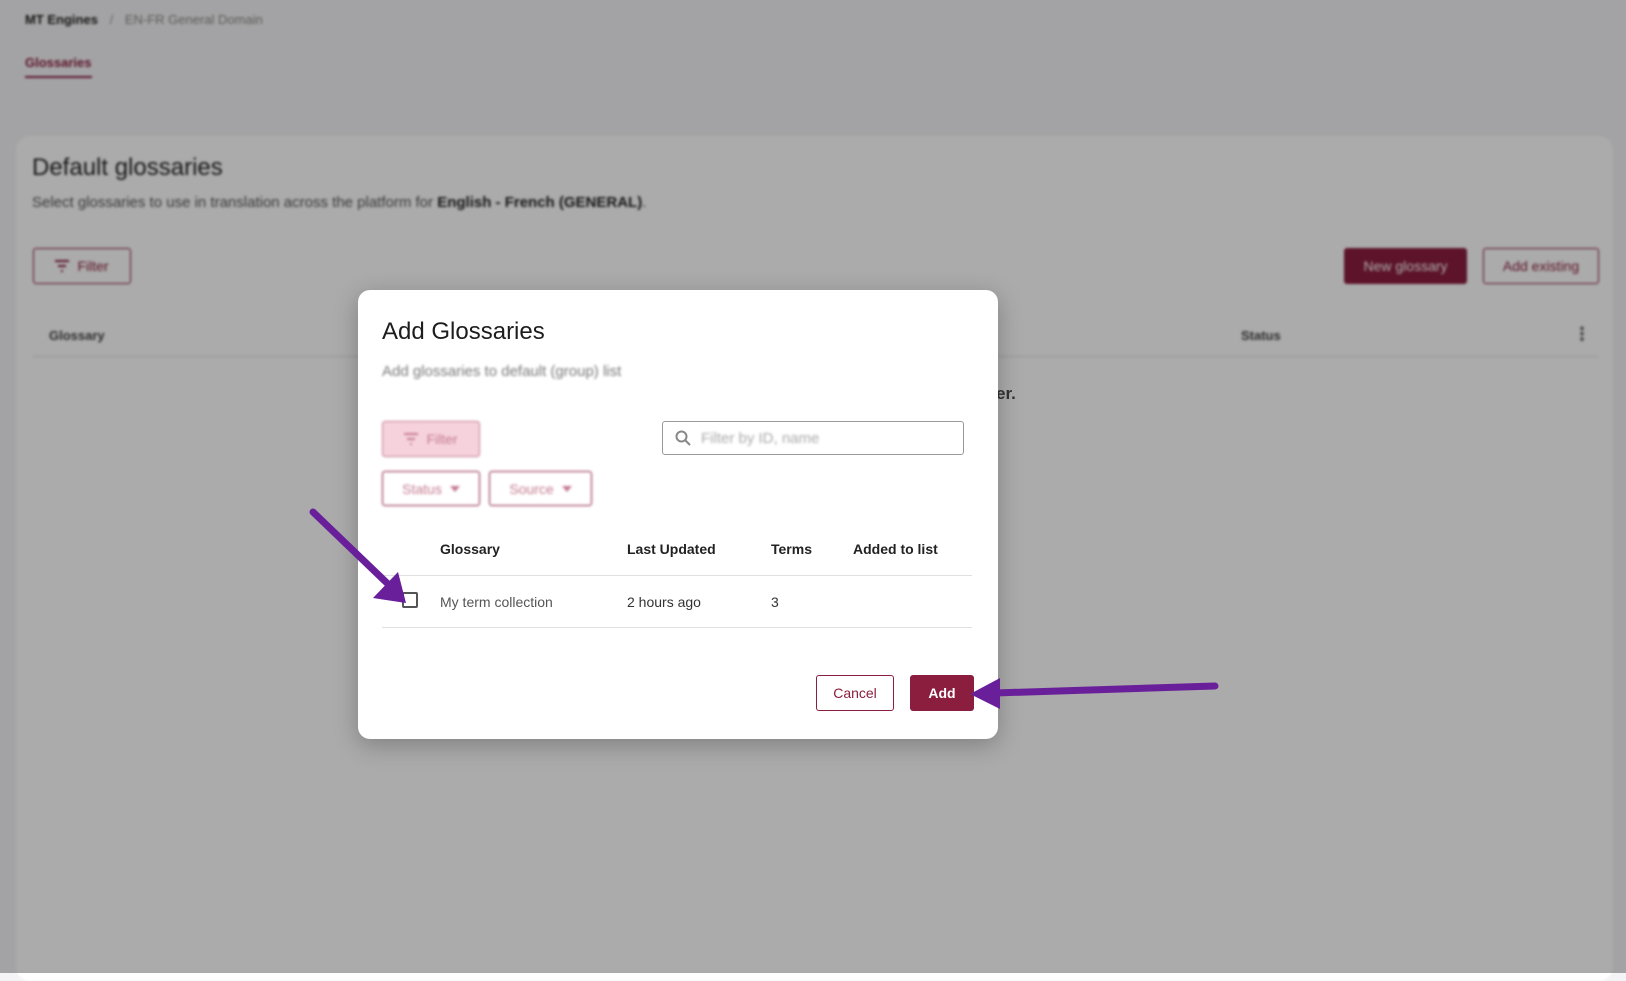 This screenshot has height=981, width=1626. I want to click on arrow-to-add-button, so click(1094, 693).